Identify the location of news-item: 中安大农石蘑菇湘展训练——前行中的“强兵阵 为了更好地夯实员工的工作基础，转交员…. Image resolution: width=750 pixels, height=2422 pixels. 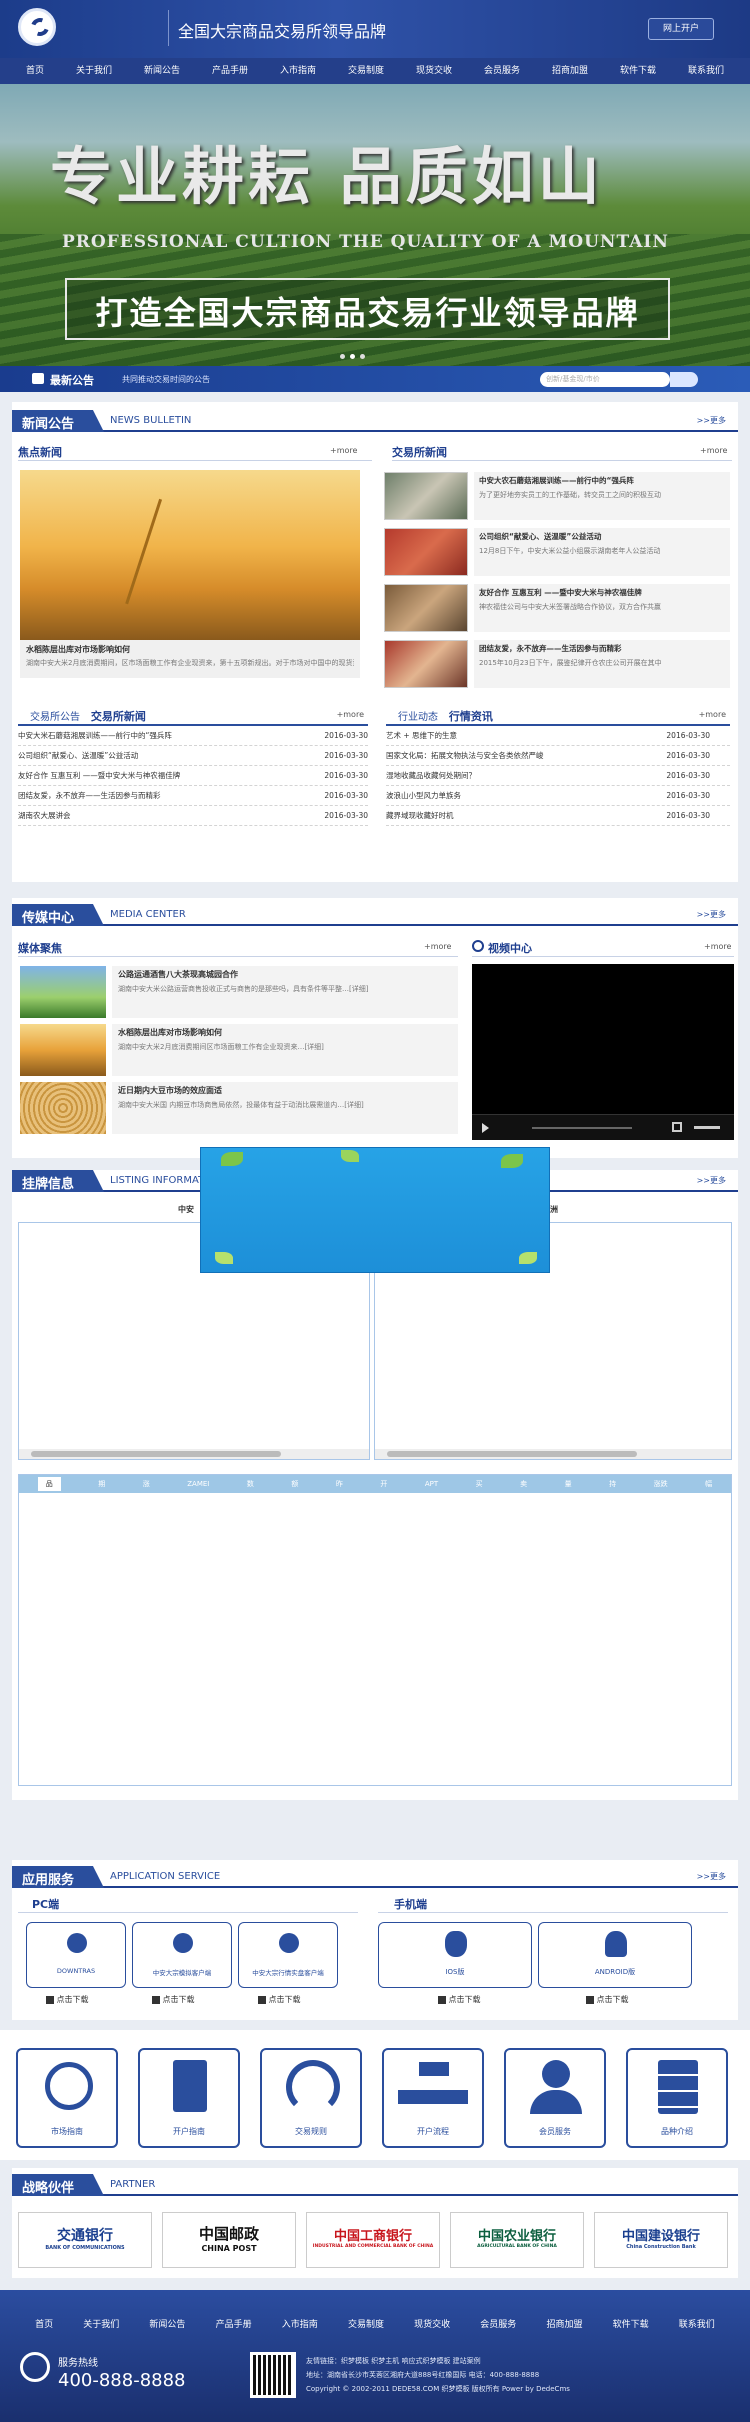
(602, 496).